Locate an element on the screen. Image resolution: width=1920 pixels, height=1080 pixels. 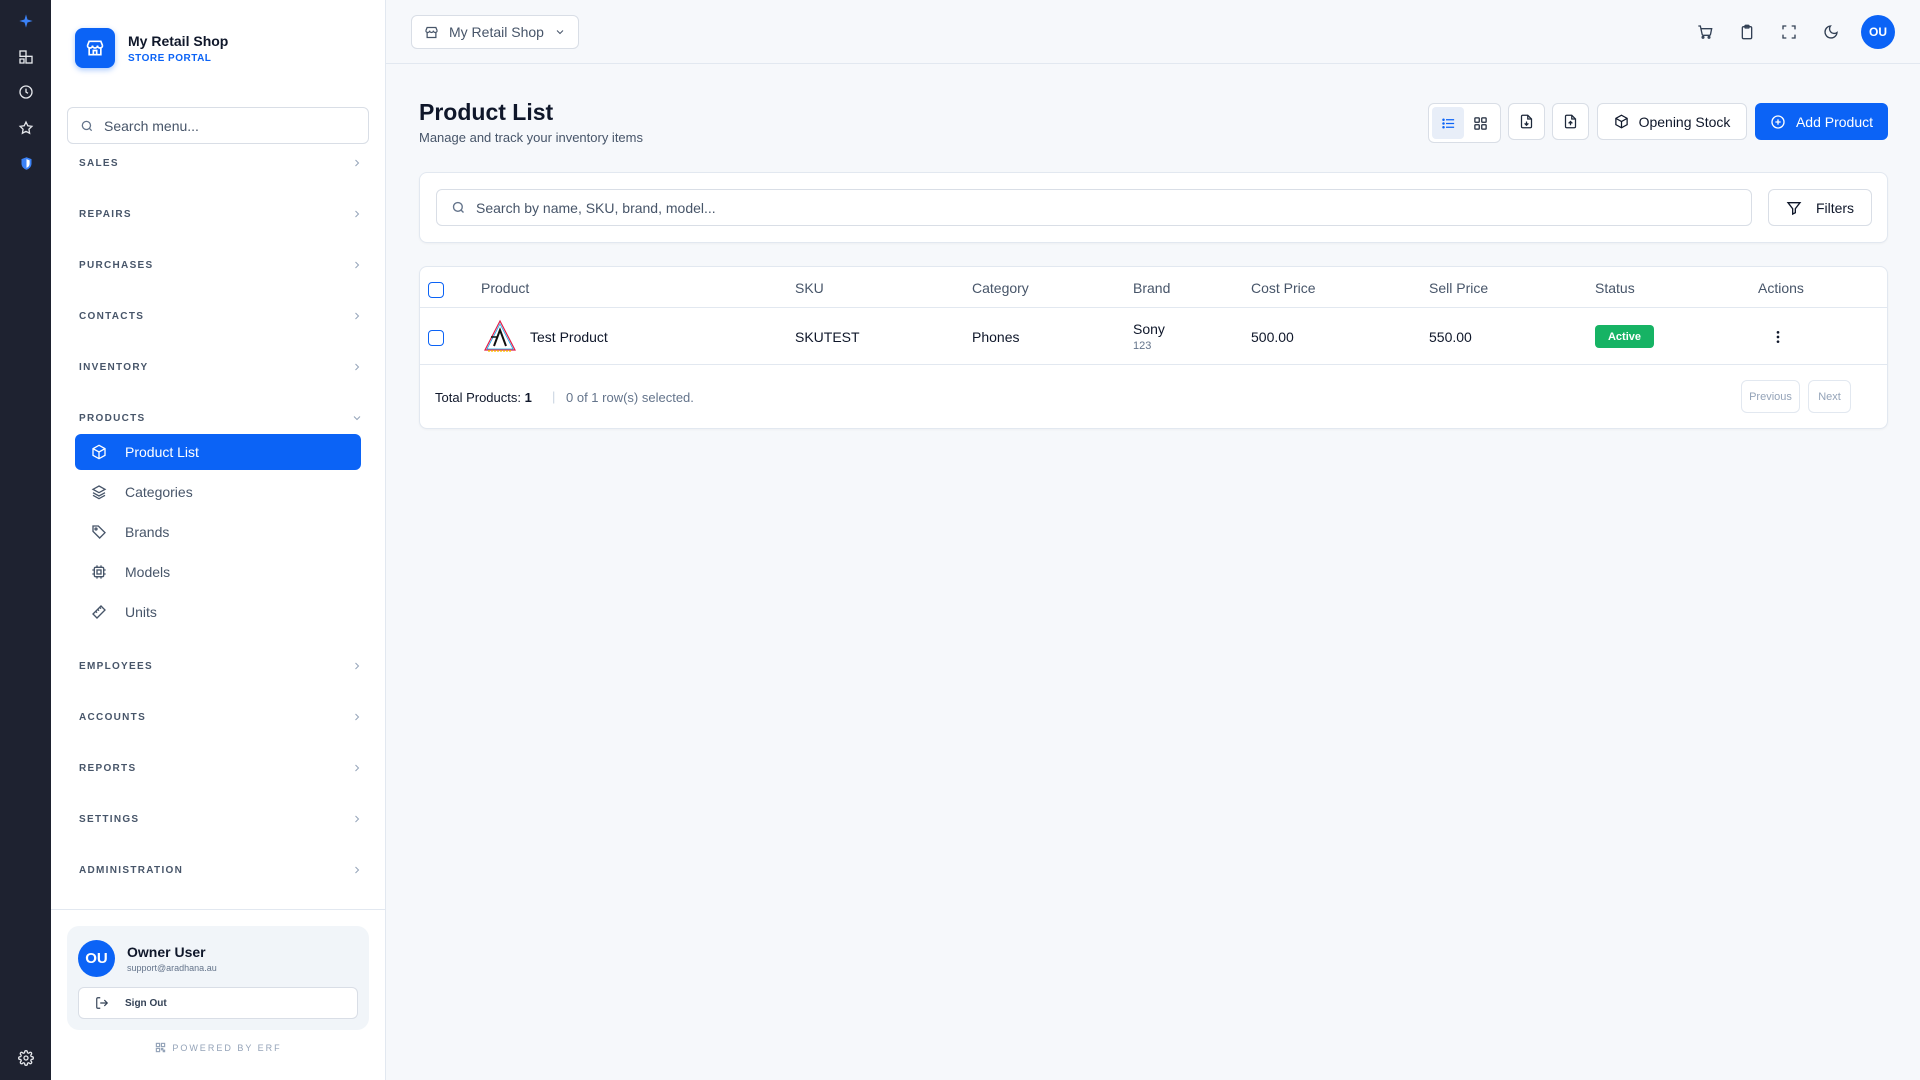
opening-stock-button: Opening Stock is located at coordinates (1672, 121).